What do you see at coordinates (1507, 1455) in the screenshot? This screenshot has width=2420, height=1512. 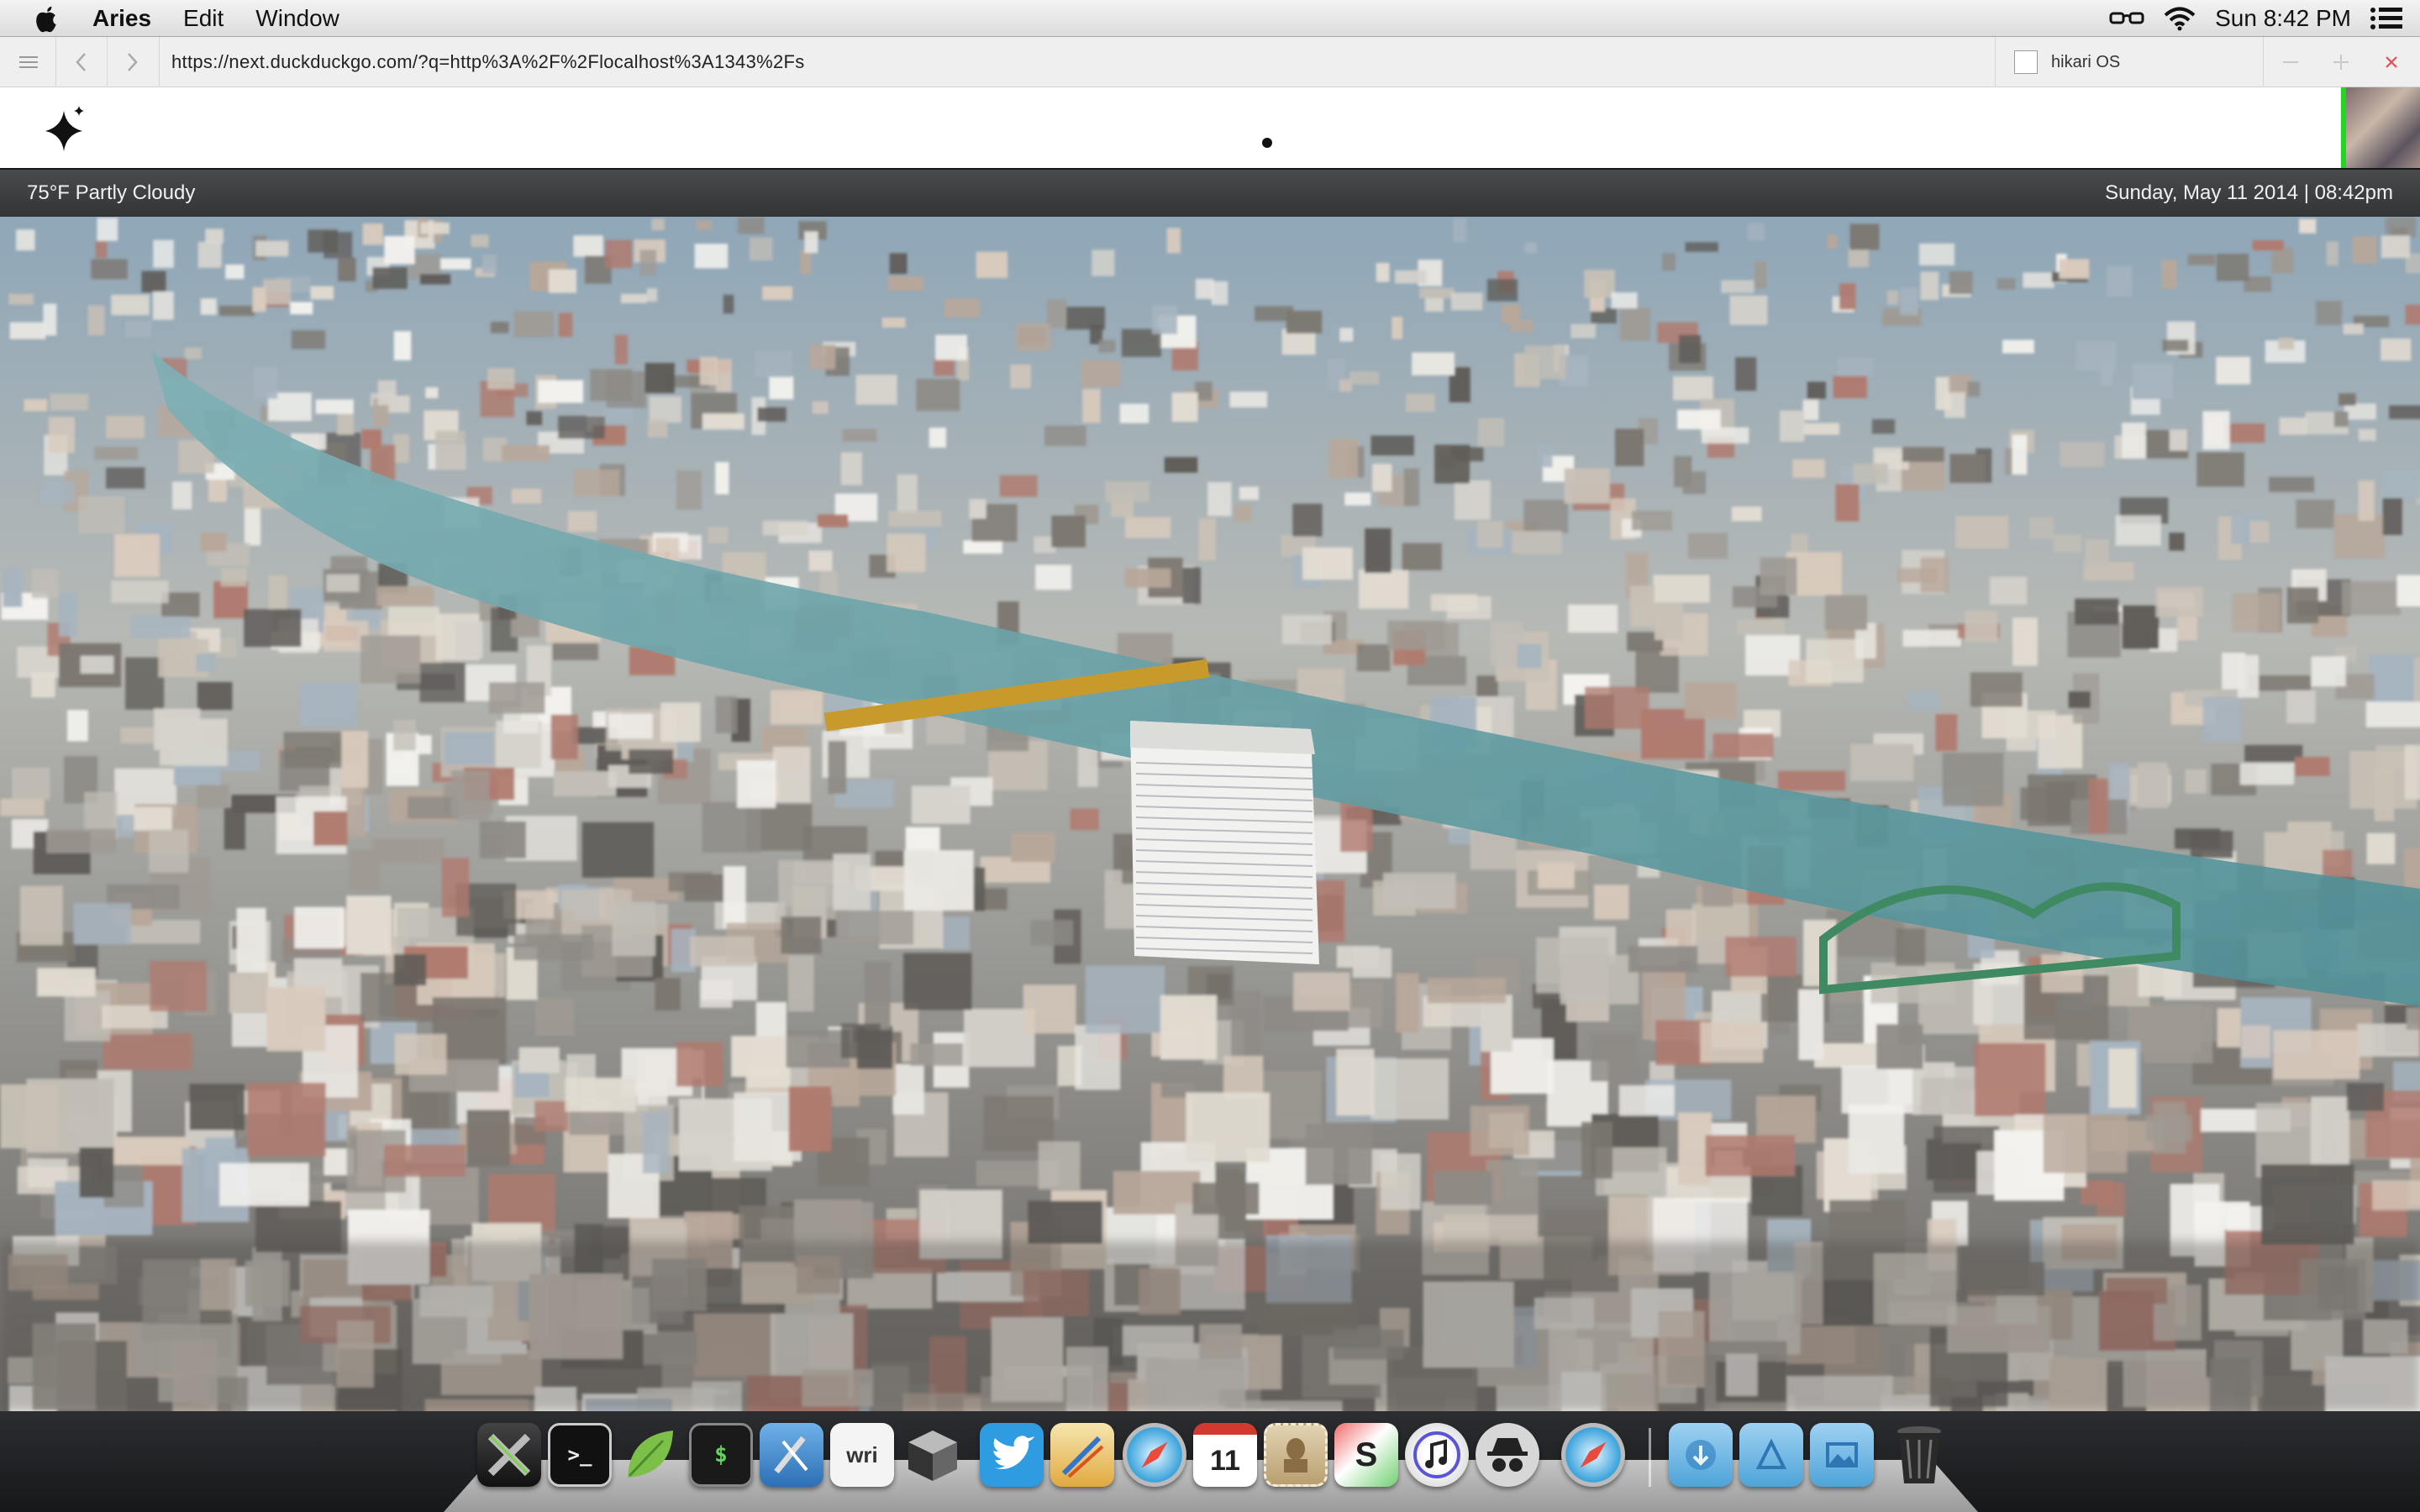 I see `dock-incognito` at bounding box center [1507, 1455].